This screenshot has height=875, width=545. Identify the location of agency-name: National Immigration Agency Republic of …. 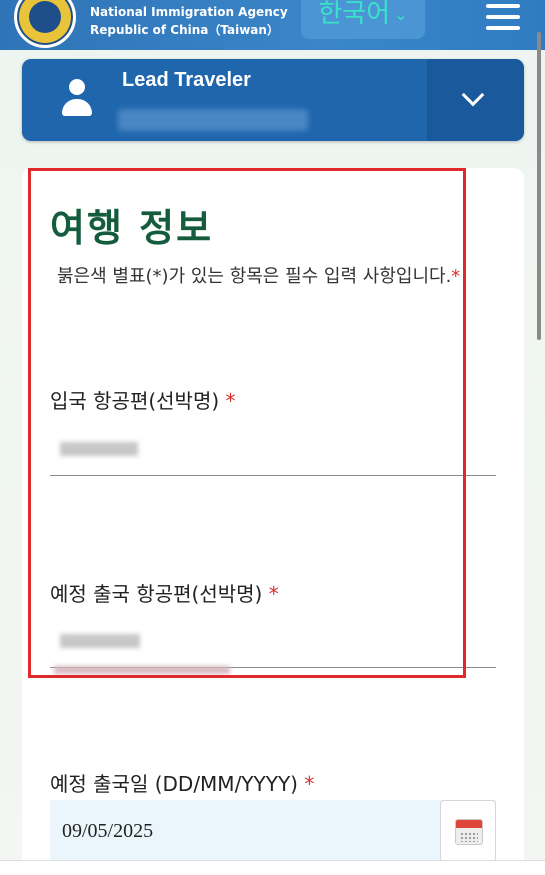
(189, 21).